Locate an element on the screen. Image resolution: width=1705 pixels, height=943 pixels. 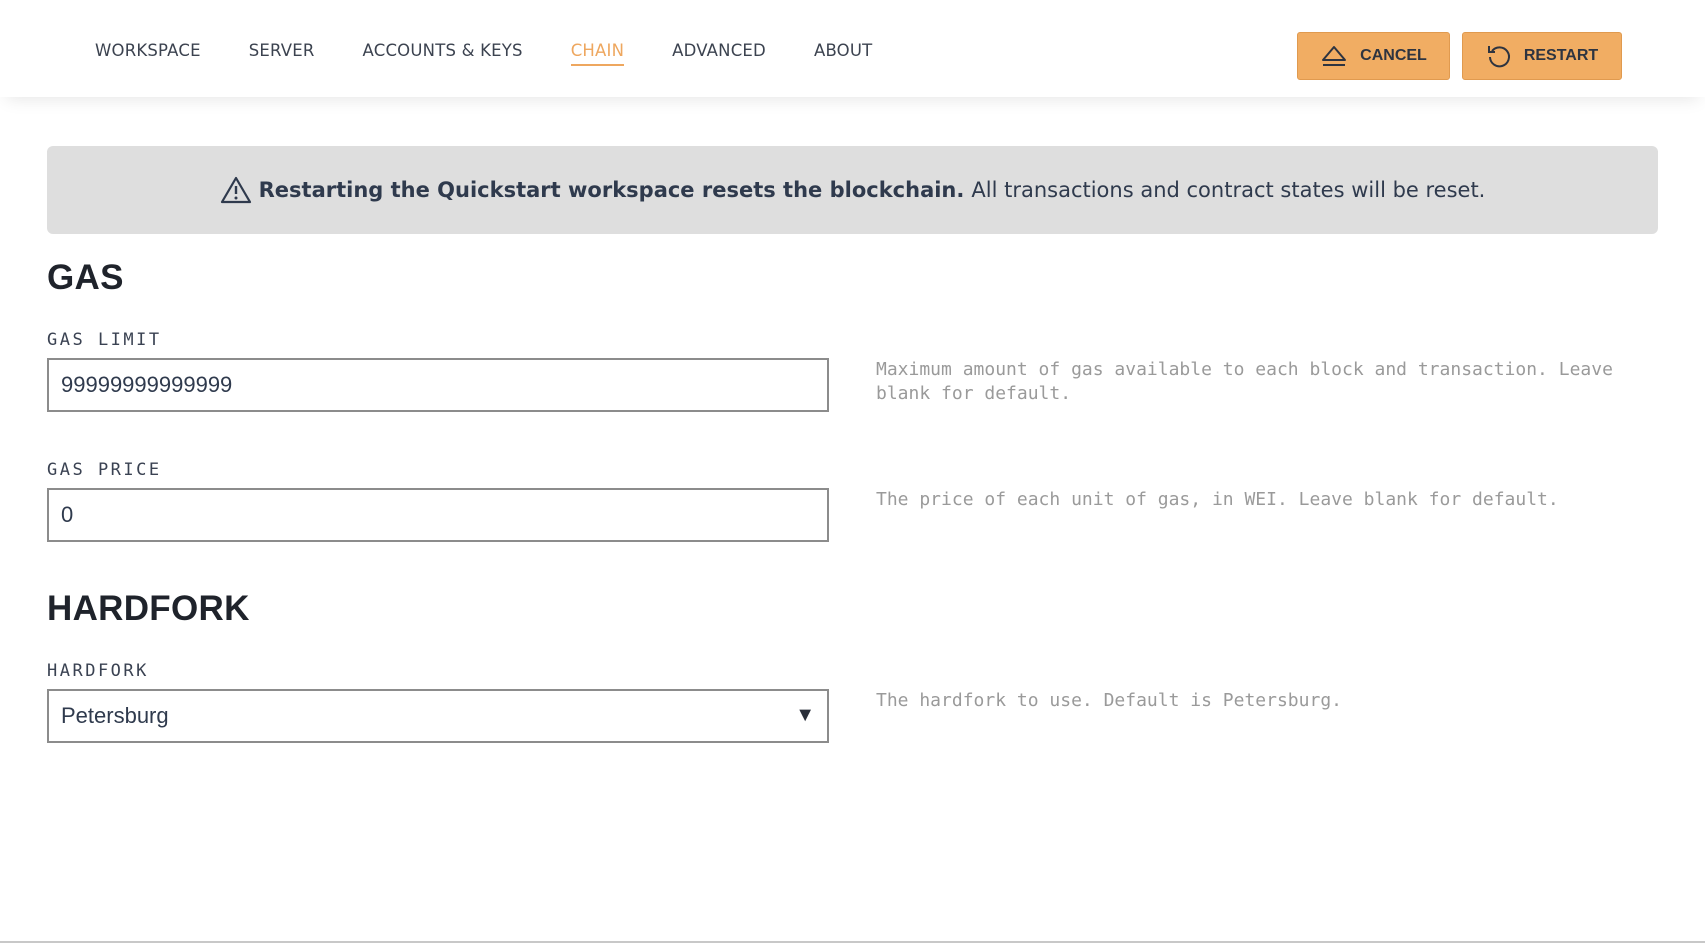
cancel-button: CANCEL is located at coordinates (1373, 56).